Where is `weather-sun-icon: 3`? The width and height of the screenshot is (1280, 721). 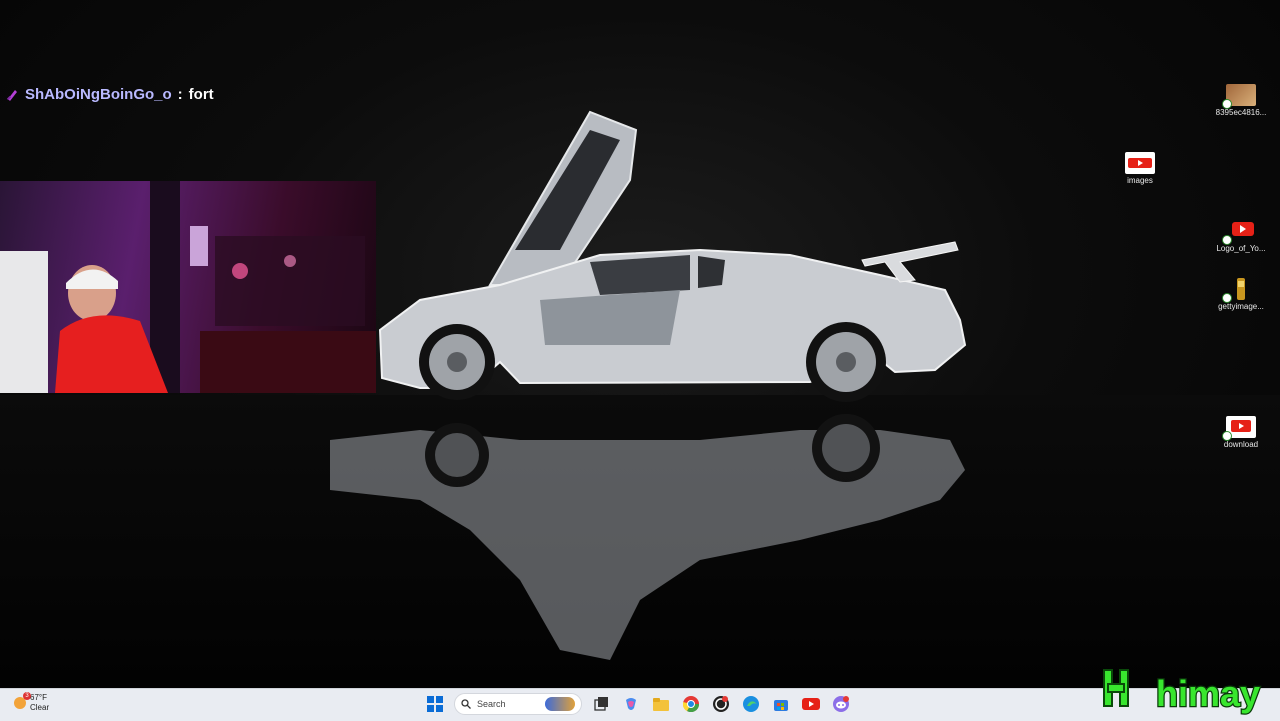 weather-sun-icon: 3 is located at coordinates (22, 700).